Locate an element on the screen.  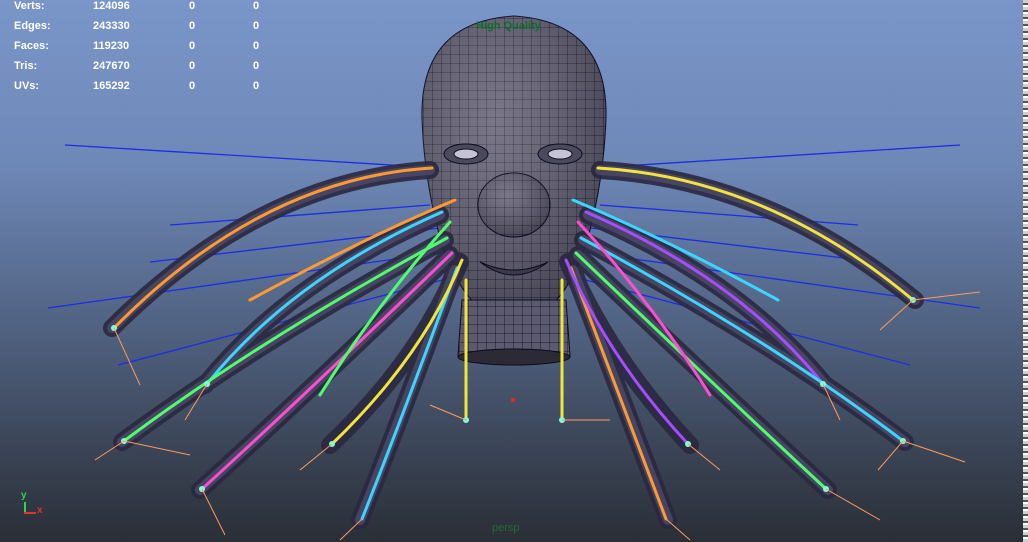
camera-name-label: persp is located at coordinates (506, 528).